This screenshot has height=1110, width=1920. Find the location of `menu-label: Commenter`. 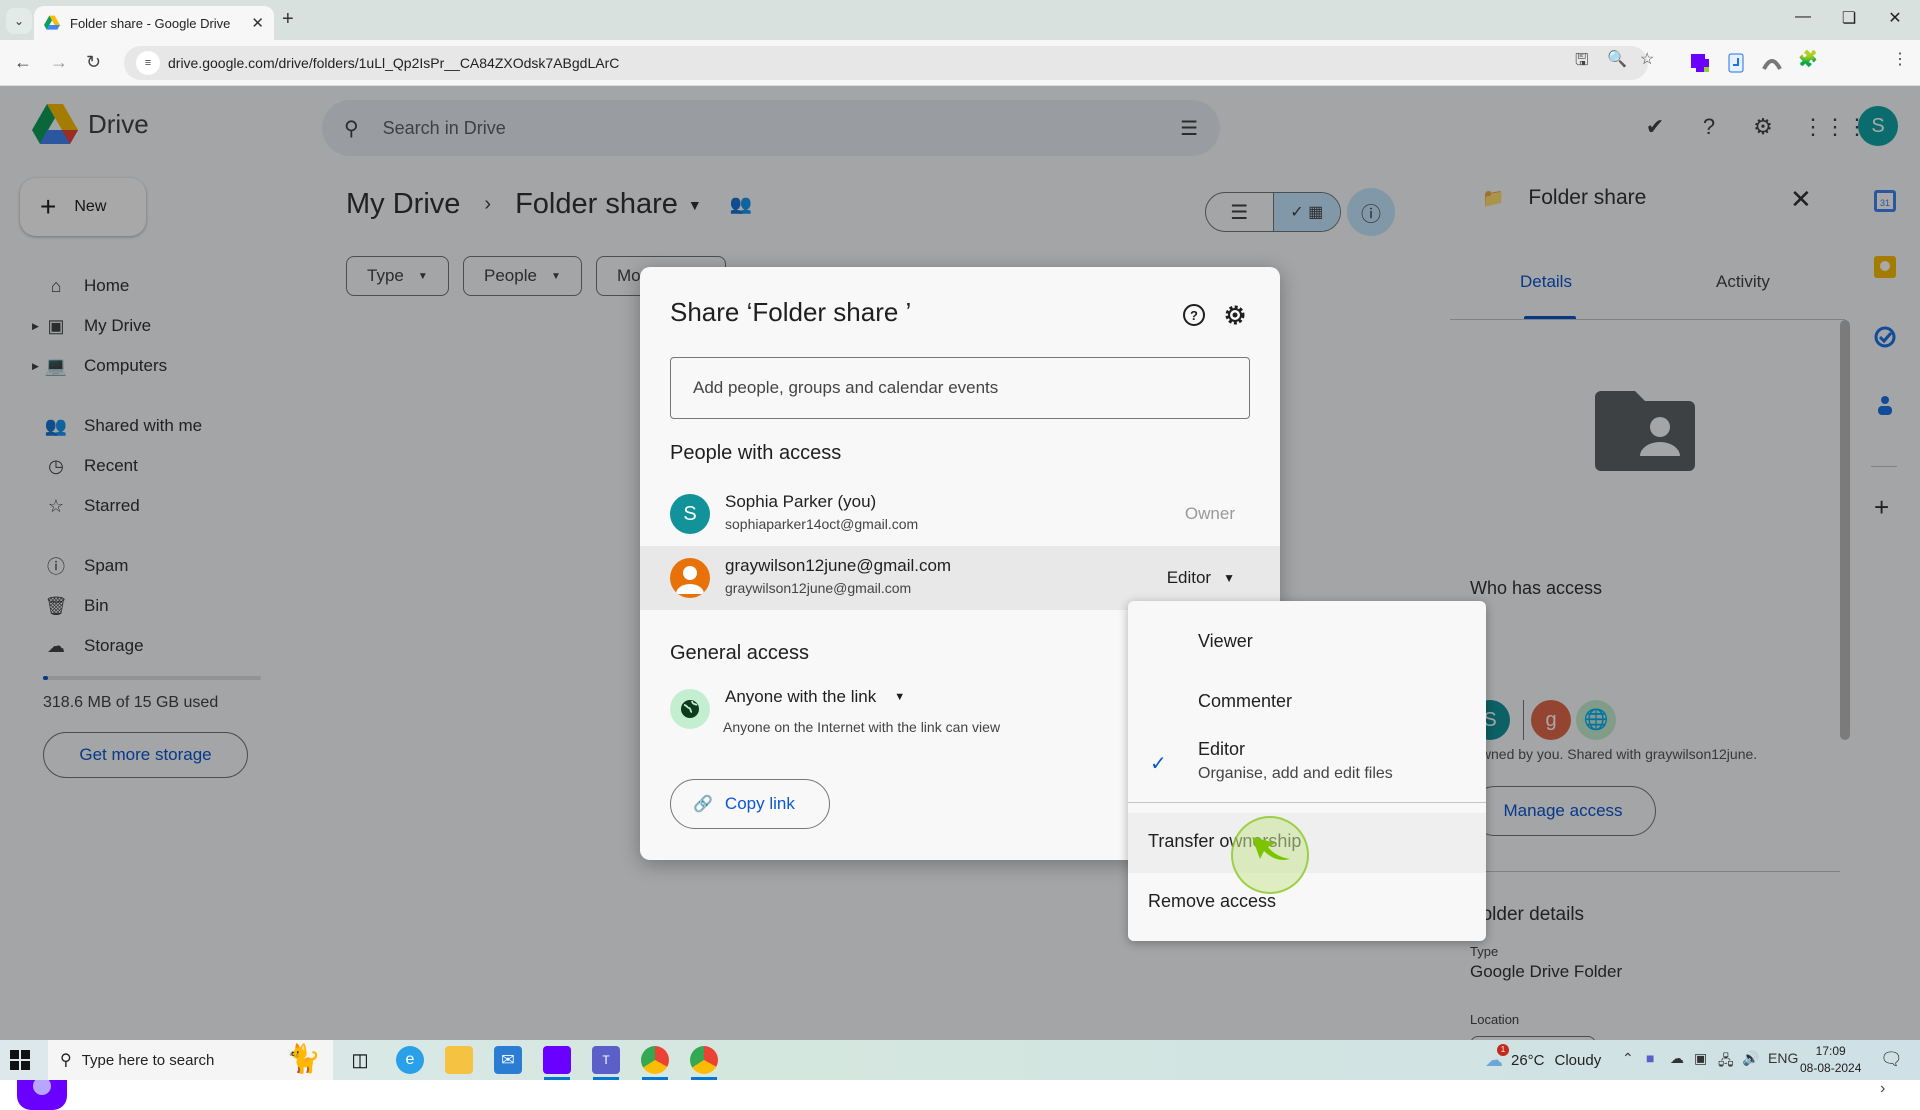

menu-label: Commenter is located at coordinates (1245, 701).